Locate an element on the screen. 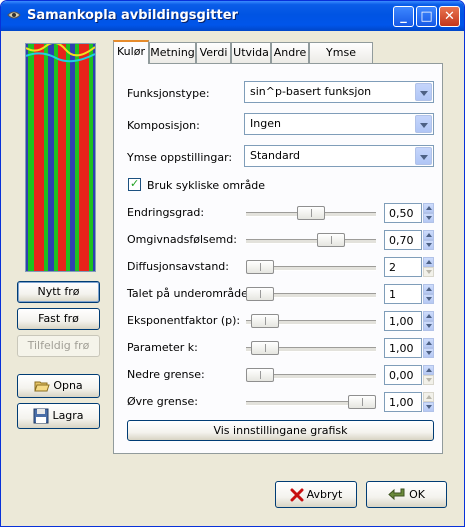  pattern-preview-image is located at coordinates (60, 157).